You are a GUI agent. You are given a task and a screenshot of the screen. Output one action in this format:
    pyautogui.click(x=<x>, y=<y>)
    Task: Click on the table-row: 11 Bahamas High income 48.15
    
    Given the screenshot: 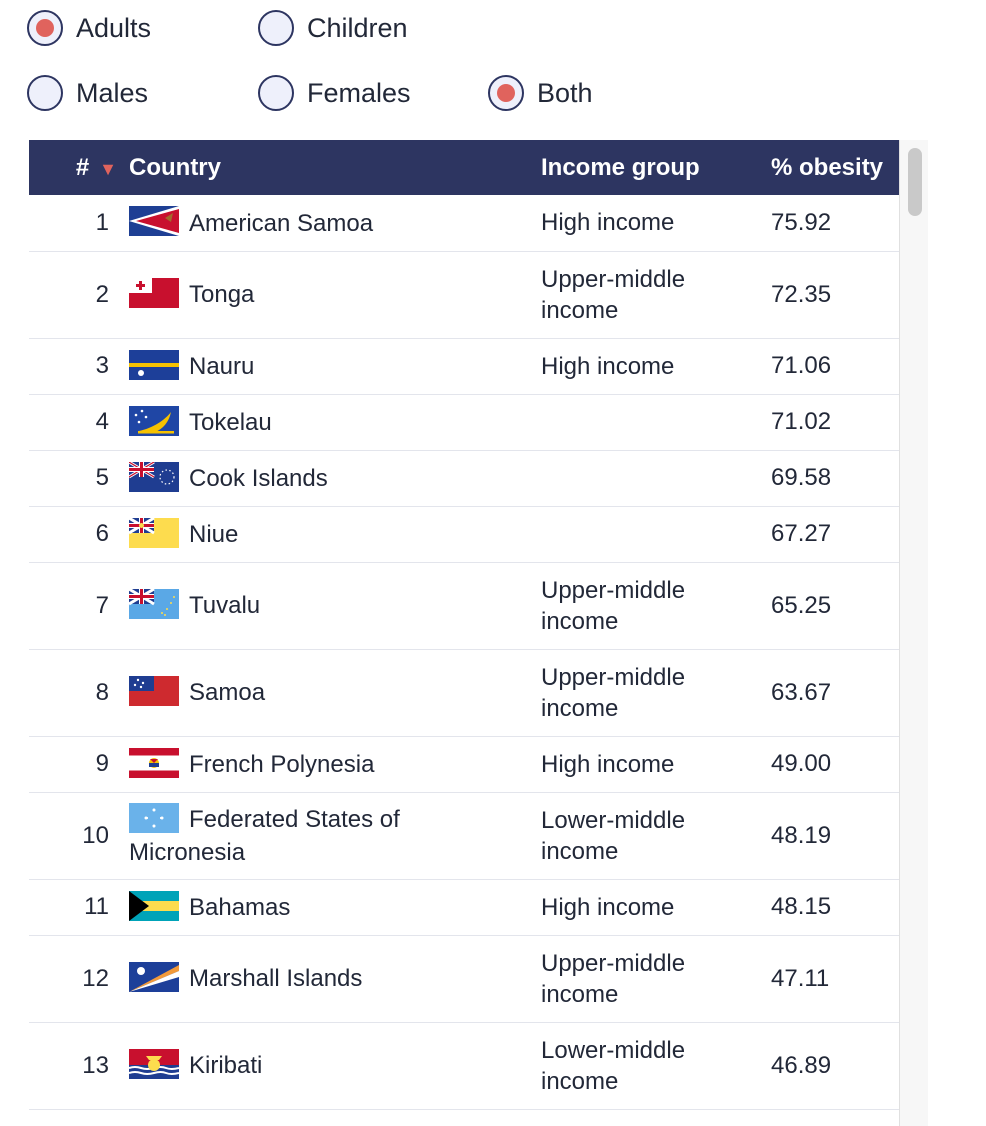 What is the action you would take?
    pyautogui.click(x=464, y=907)
    